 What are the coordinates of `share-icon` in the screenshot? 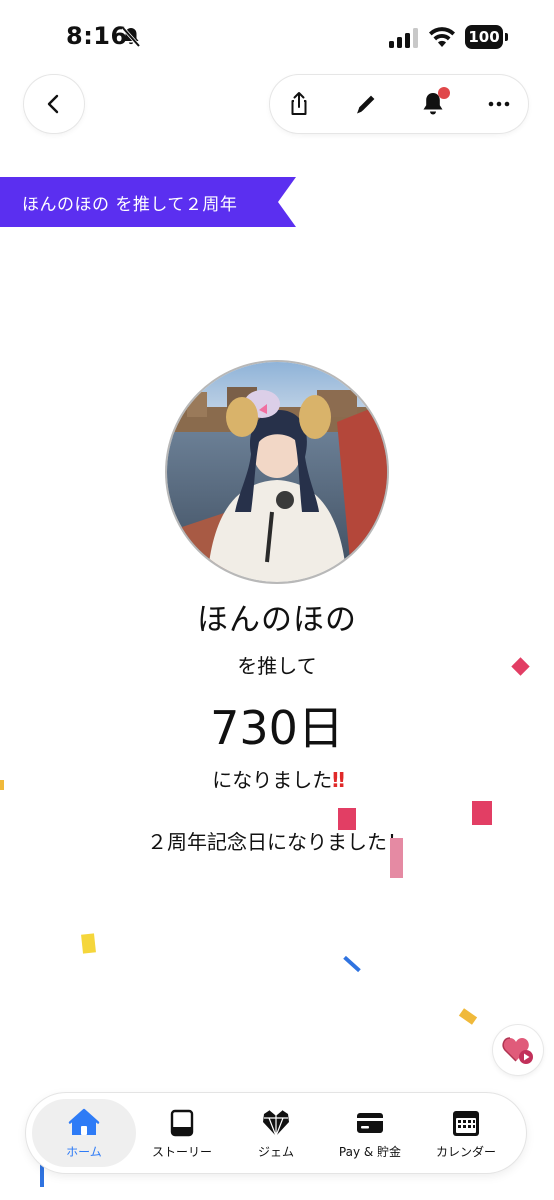 It's located at (299, 104).